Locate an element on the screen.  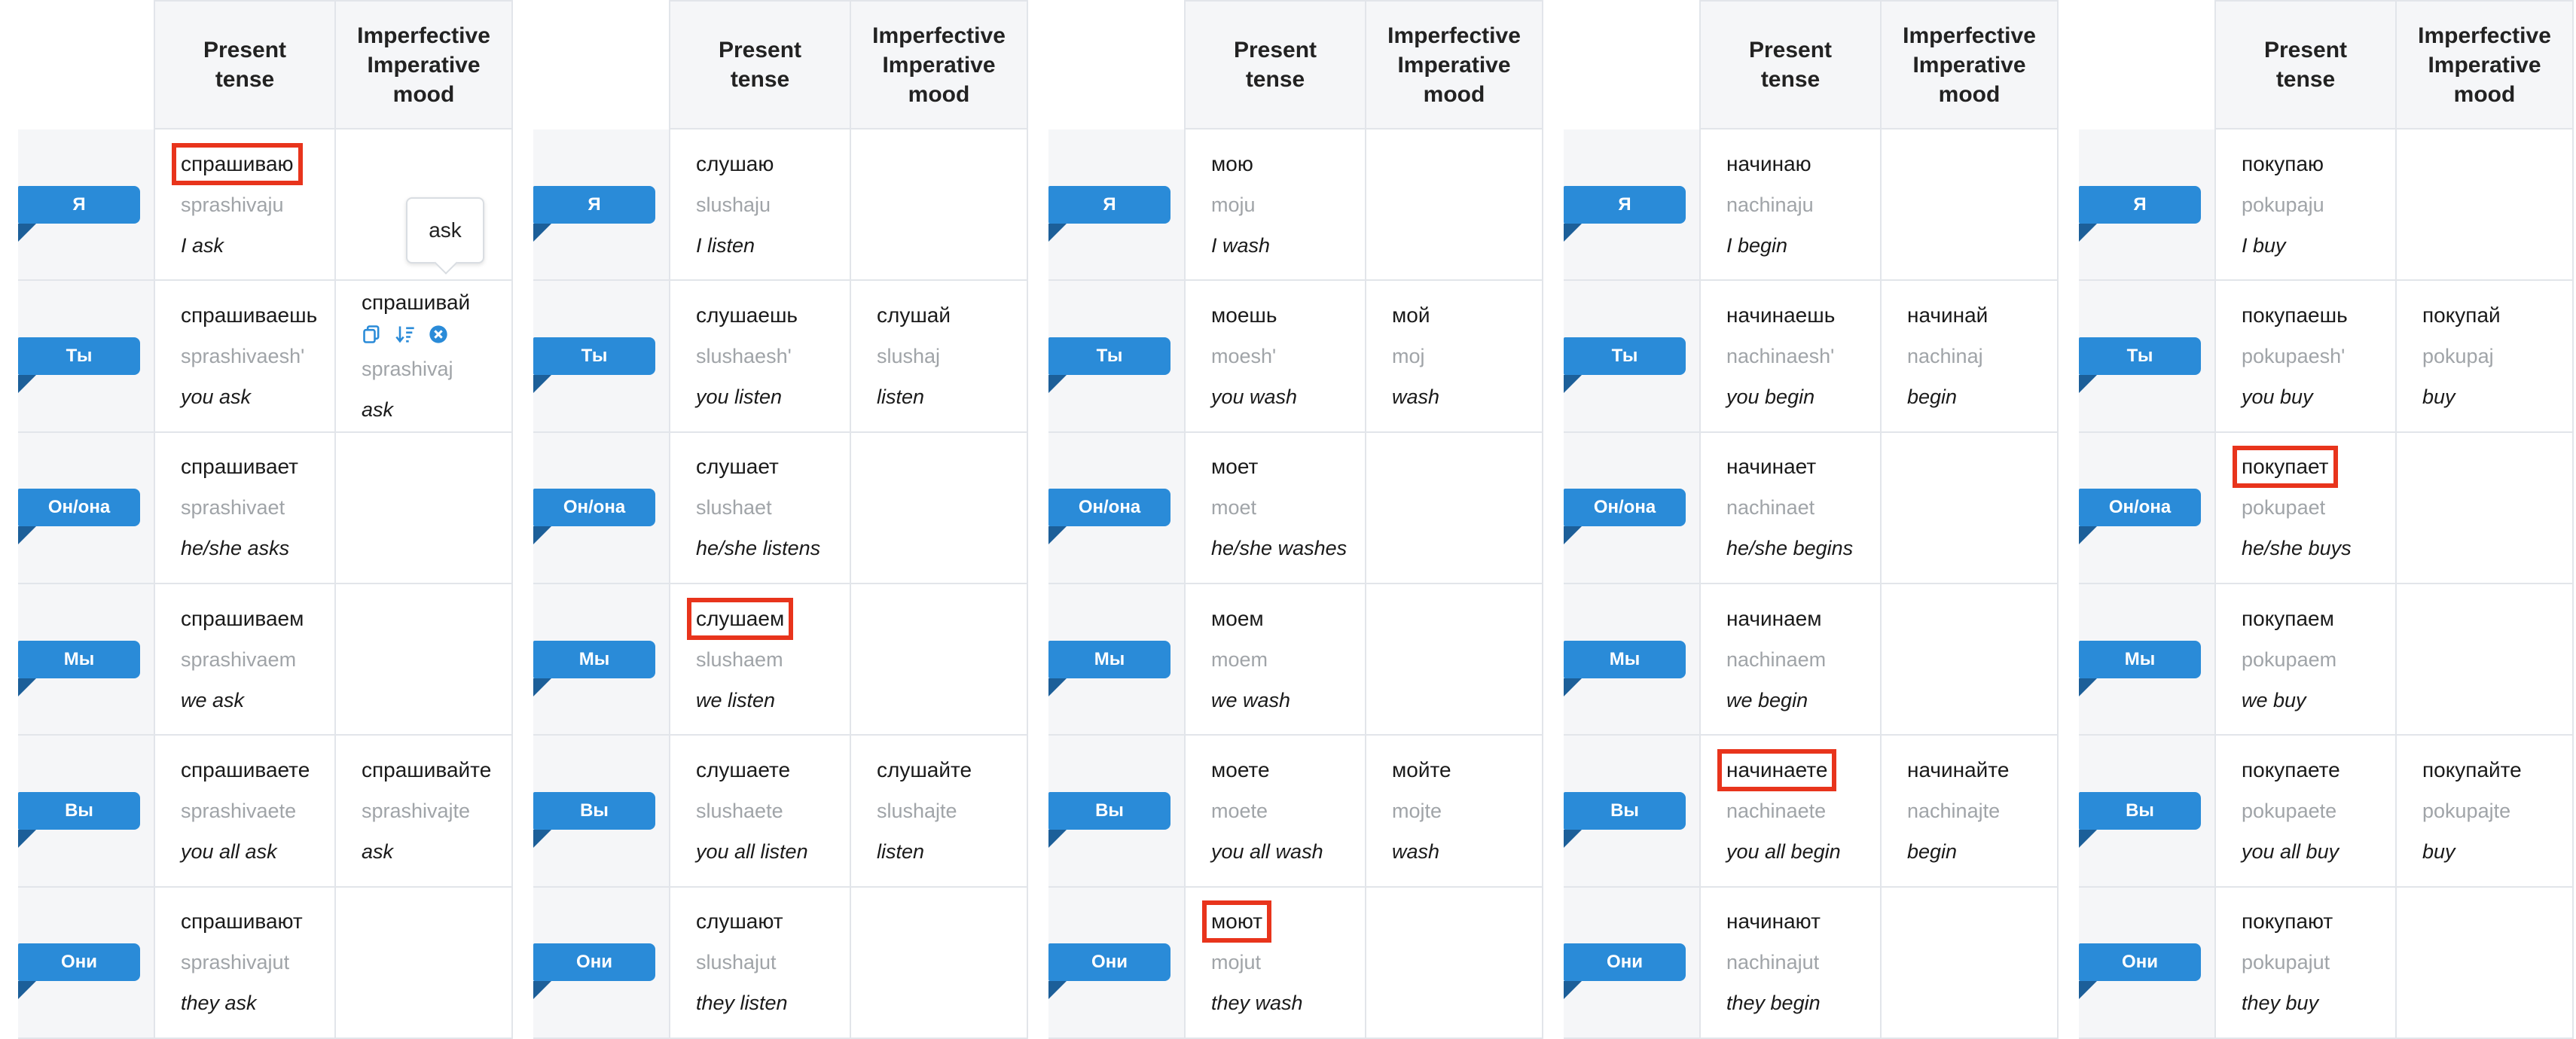
russian-form: покупаете is located at coordinates (2318, 770).